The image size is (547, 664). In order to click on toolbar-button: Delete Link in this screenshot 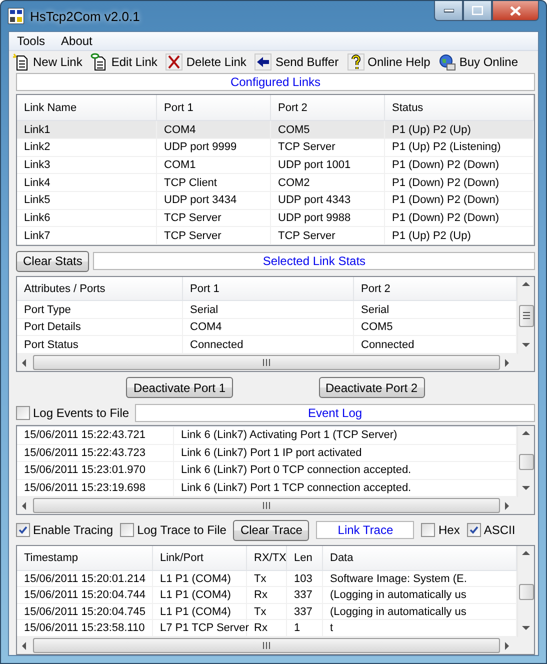, I will do `click(205, 62)`.